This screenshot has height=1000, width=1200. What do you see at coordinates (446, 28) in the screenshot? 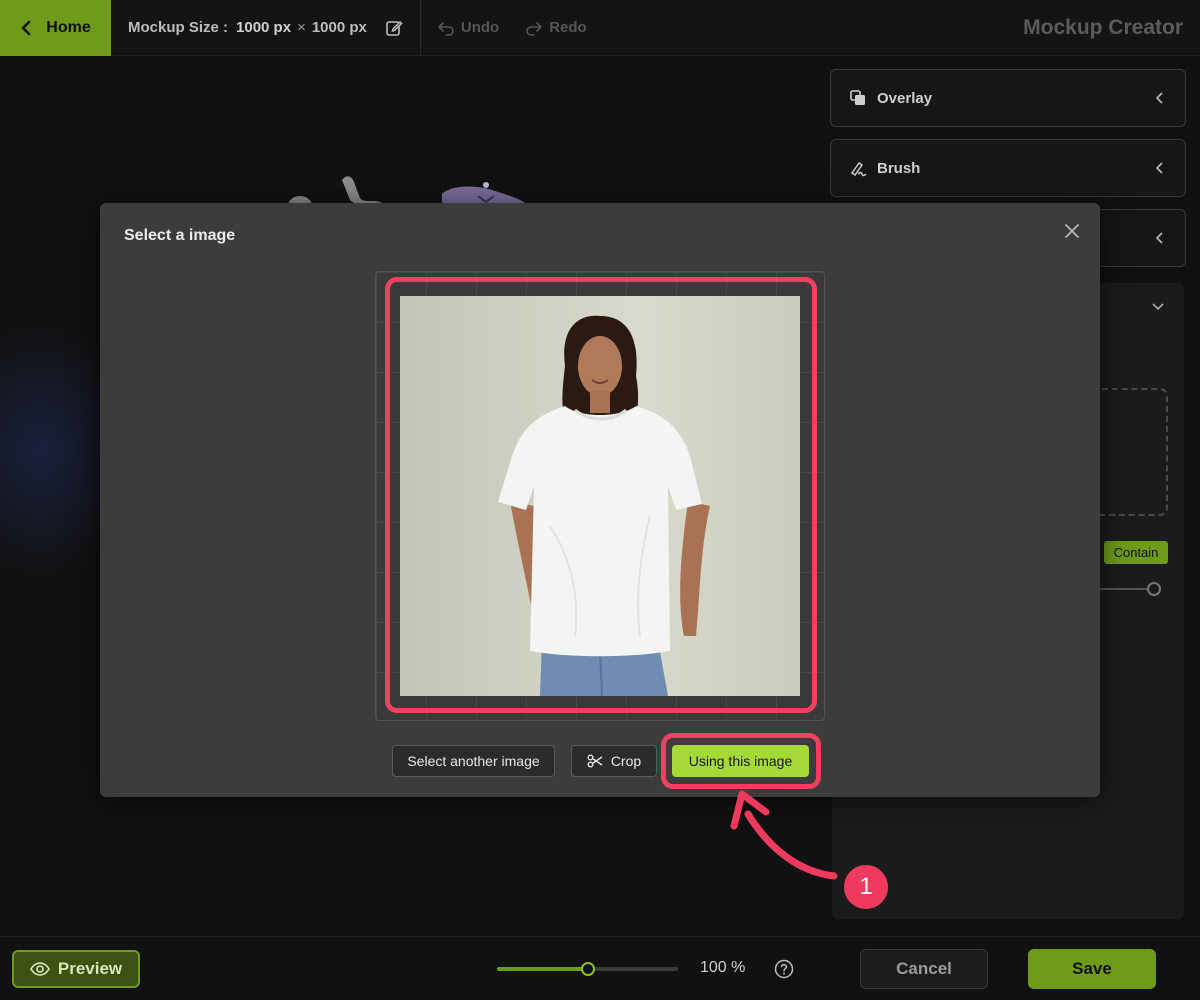
I see `undo-icon` at bounding box center [446, 28].